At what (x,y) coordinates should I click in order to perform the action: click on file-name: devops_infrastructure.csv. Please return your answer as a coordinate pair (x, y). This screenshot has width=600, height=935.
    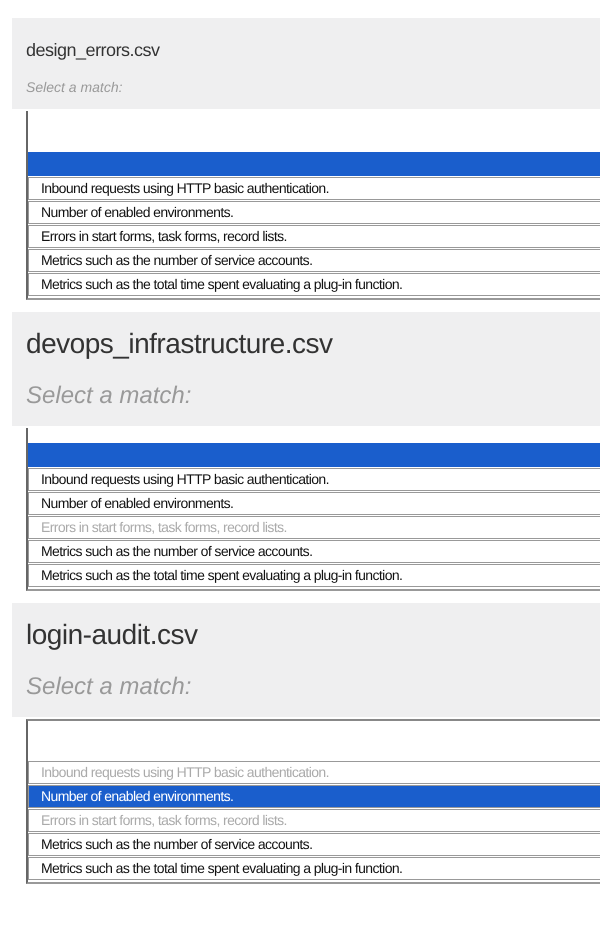
    Looking at the image, I should click on (180, 344).